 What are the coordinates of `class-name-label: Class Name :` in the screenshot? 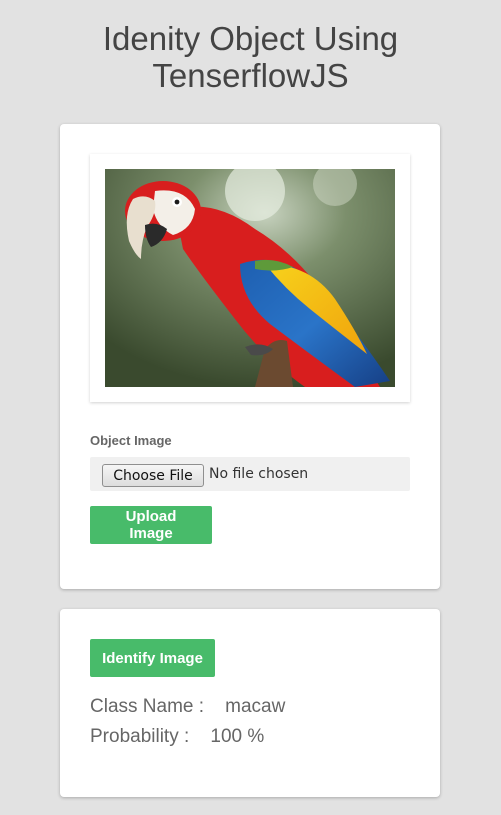 It's located at (147, 706).